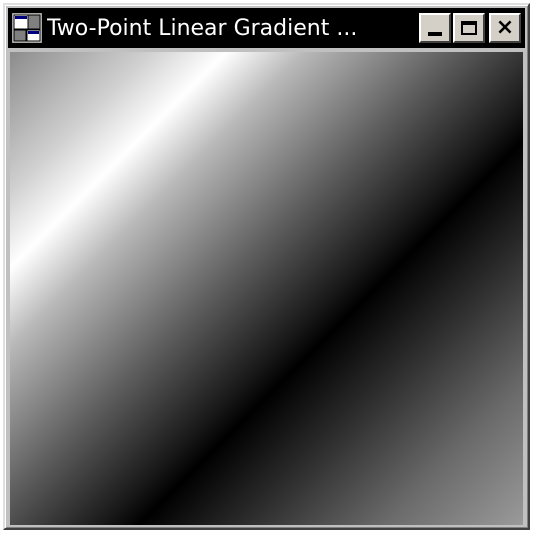 This screenshot has height=533, width=533. I want to click on title-bar: Two-Point Linear Gradient ... ×, so click(266, 28).